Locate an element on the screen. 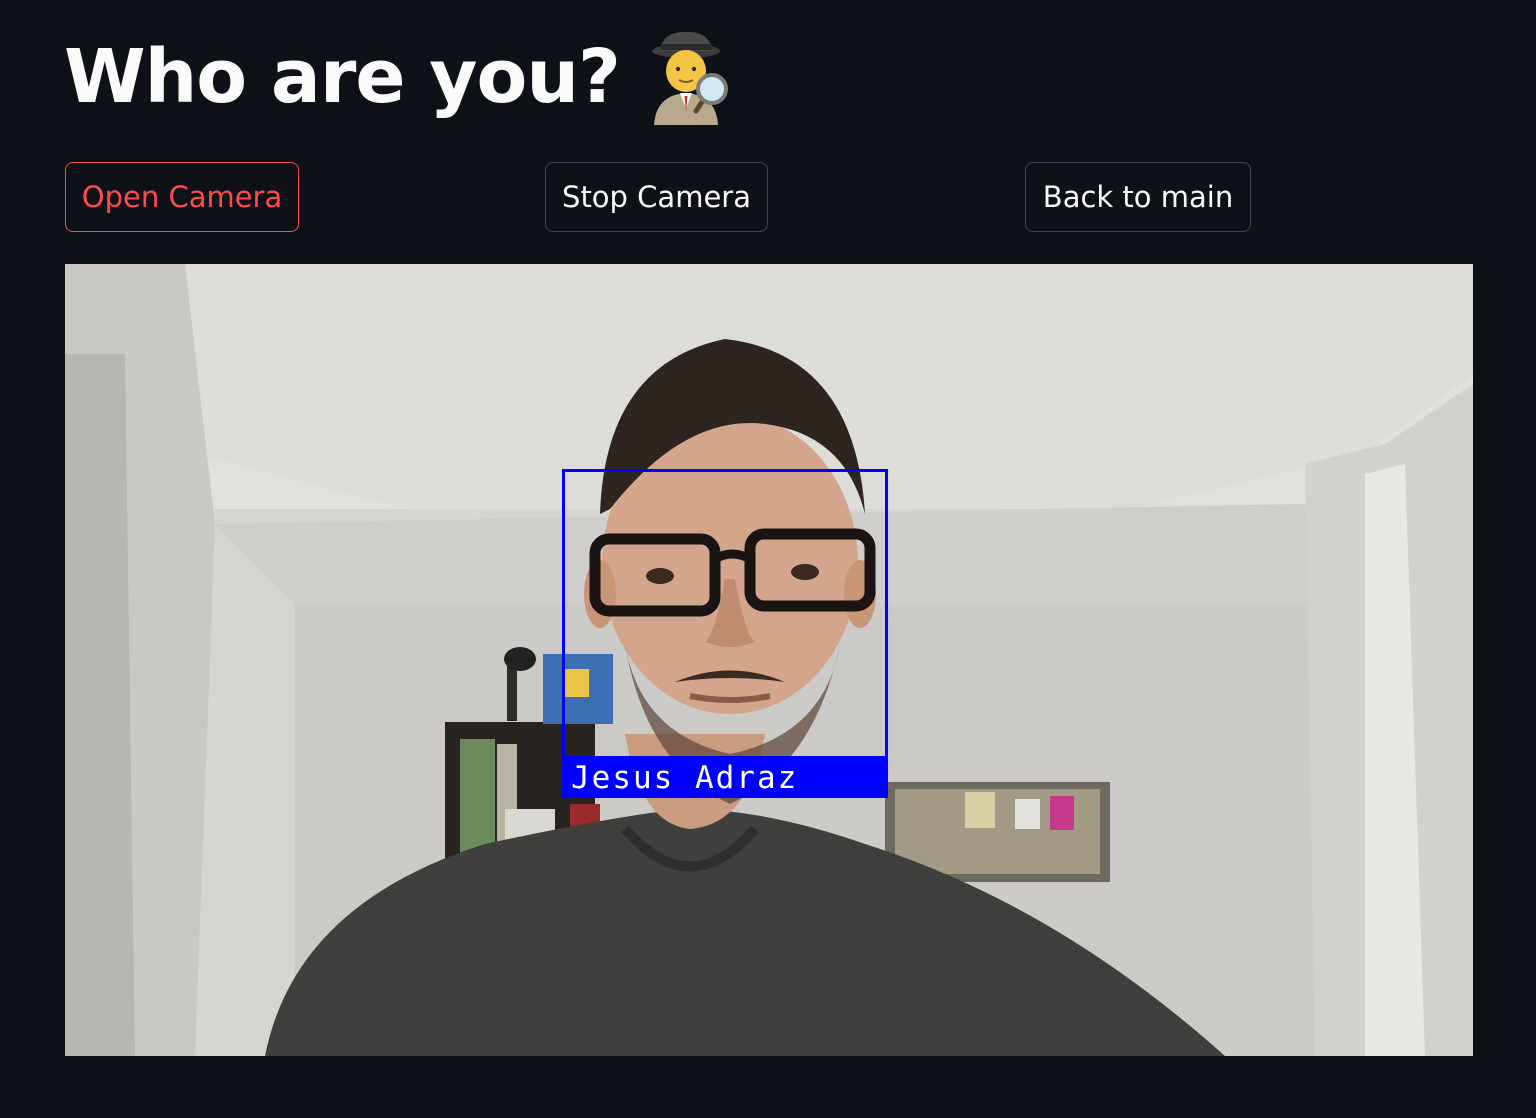 This screenshot has width=1536, height=1118. stop-camera-button: Stop Camera is located at coordinates (656, 197).